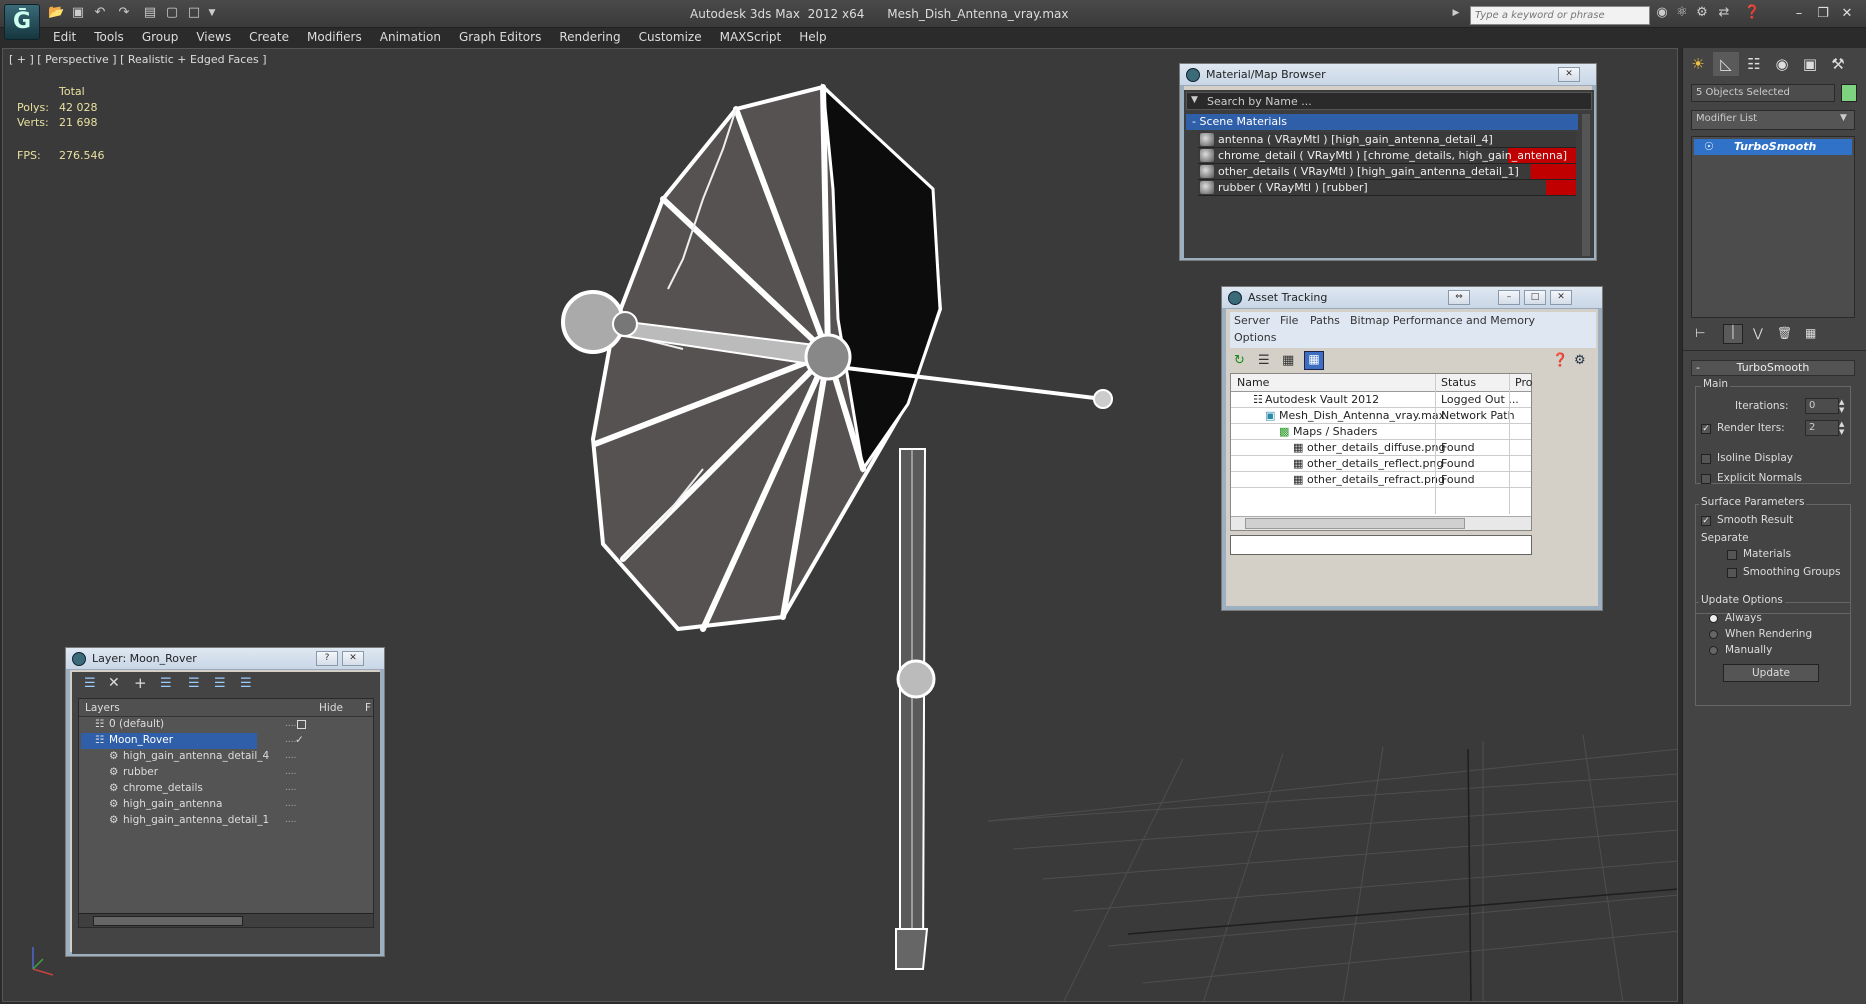  Describe the element at coordinates (1754, 64) in the screenshot. I see `hierarchy-tab-icon: ☷` at that location.